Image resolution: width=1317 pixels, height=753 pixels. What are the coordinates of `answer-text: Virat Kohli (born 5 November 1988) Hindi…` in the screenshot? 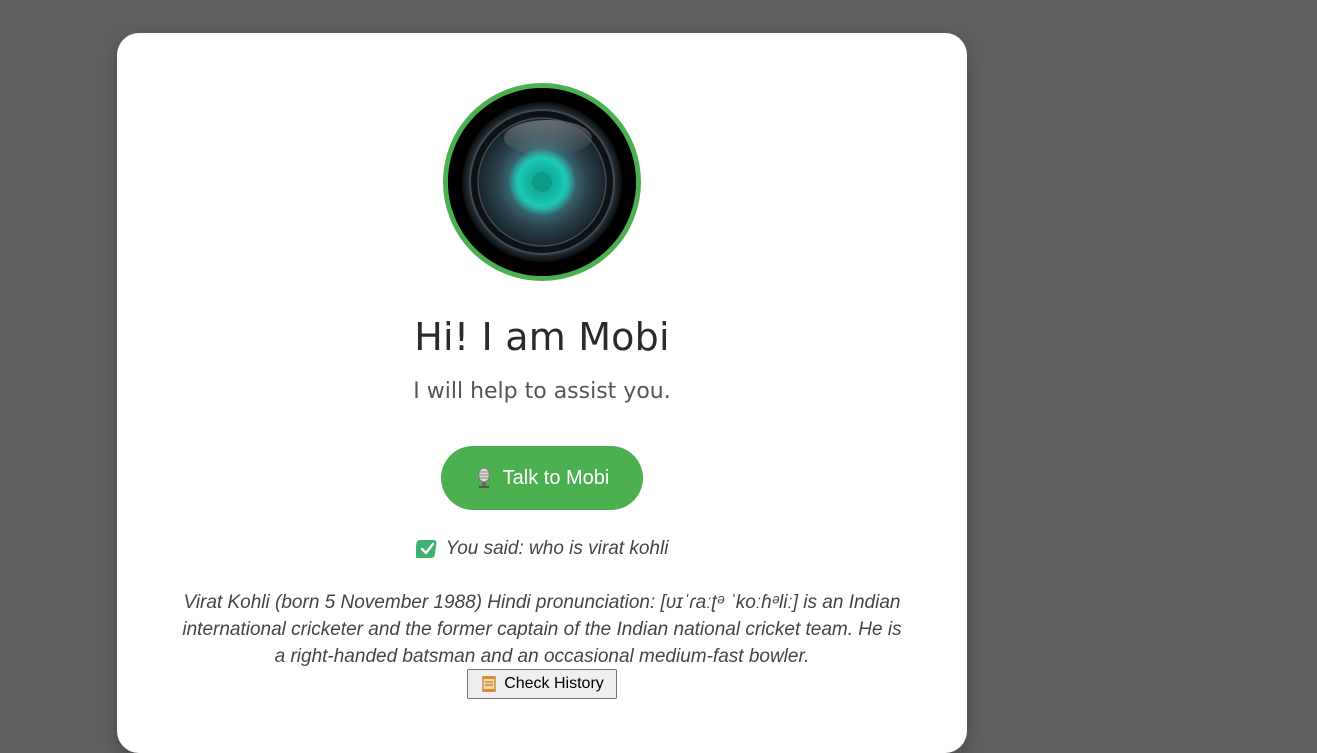 It's located at (542, 629).